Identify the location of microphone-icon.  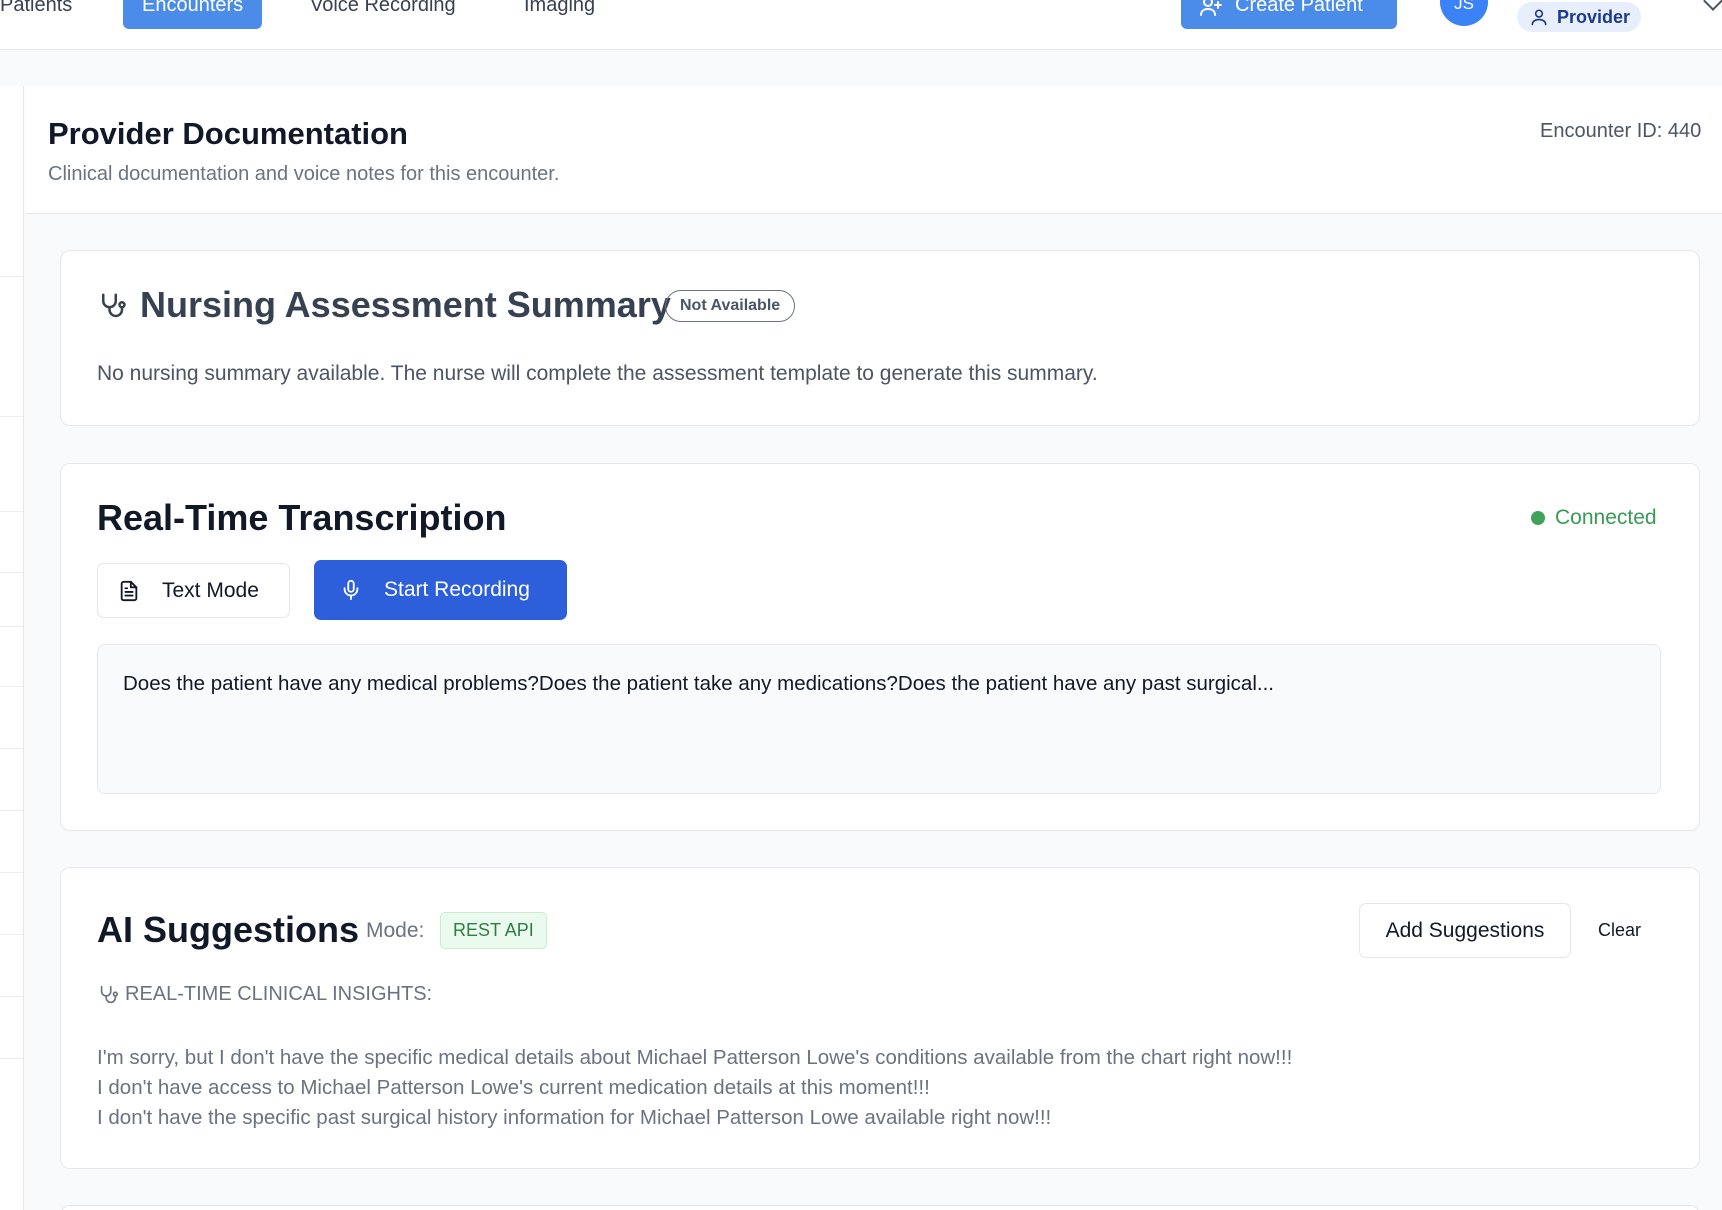
(351, 590).